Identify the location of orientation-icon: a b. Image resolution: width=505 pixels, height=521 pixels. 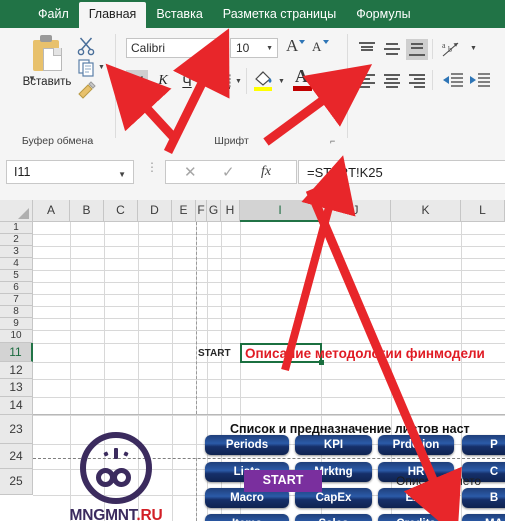
(454, 49).